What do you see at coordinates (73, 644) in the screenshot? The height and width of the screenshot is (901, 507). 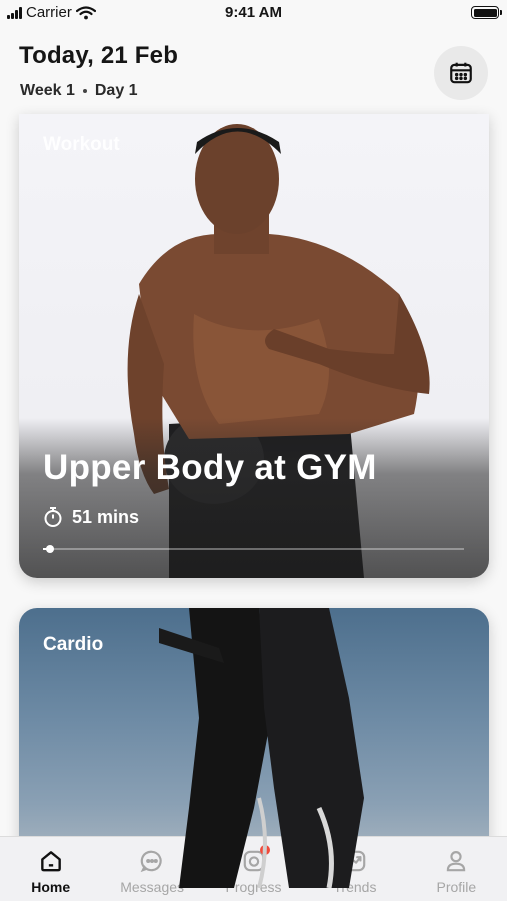 I see `card-category-label: Cardio` at bounding box center [73, 644].